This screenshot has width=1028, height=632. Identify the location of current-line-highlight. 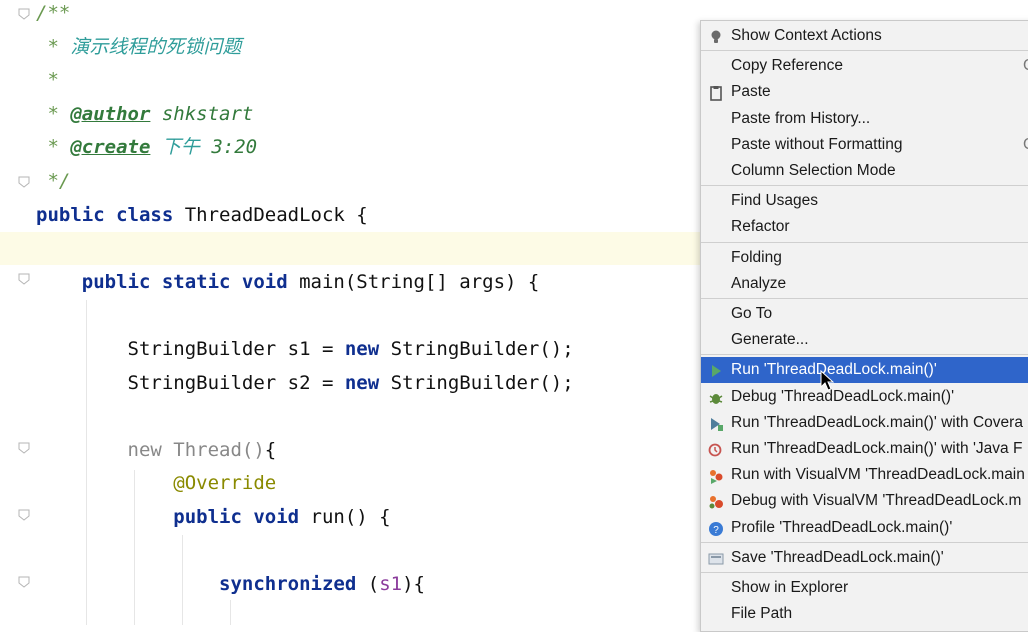
(350, 248).